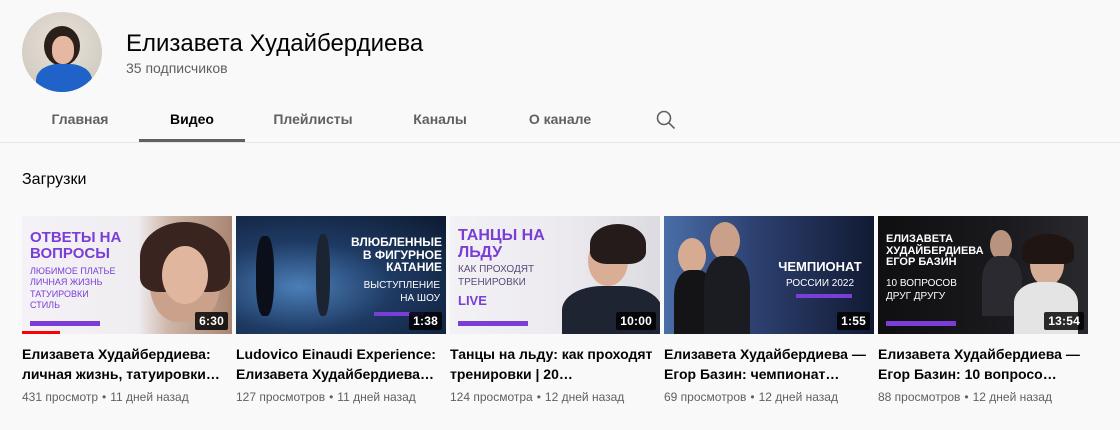 The width and height of the screenshot is (1120, 430). I want to click on video-duration: 1:38, so click(425, 321).